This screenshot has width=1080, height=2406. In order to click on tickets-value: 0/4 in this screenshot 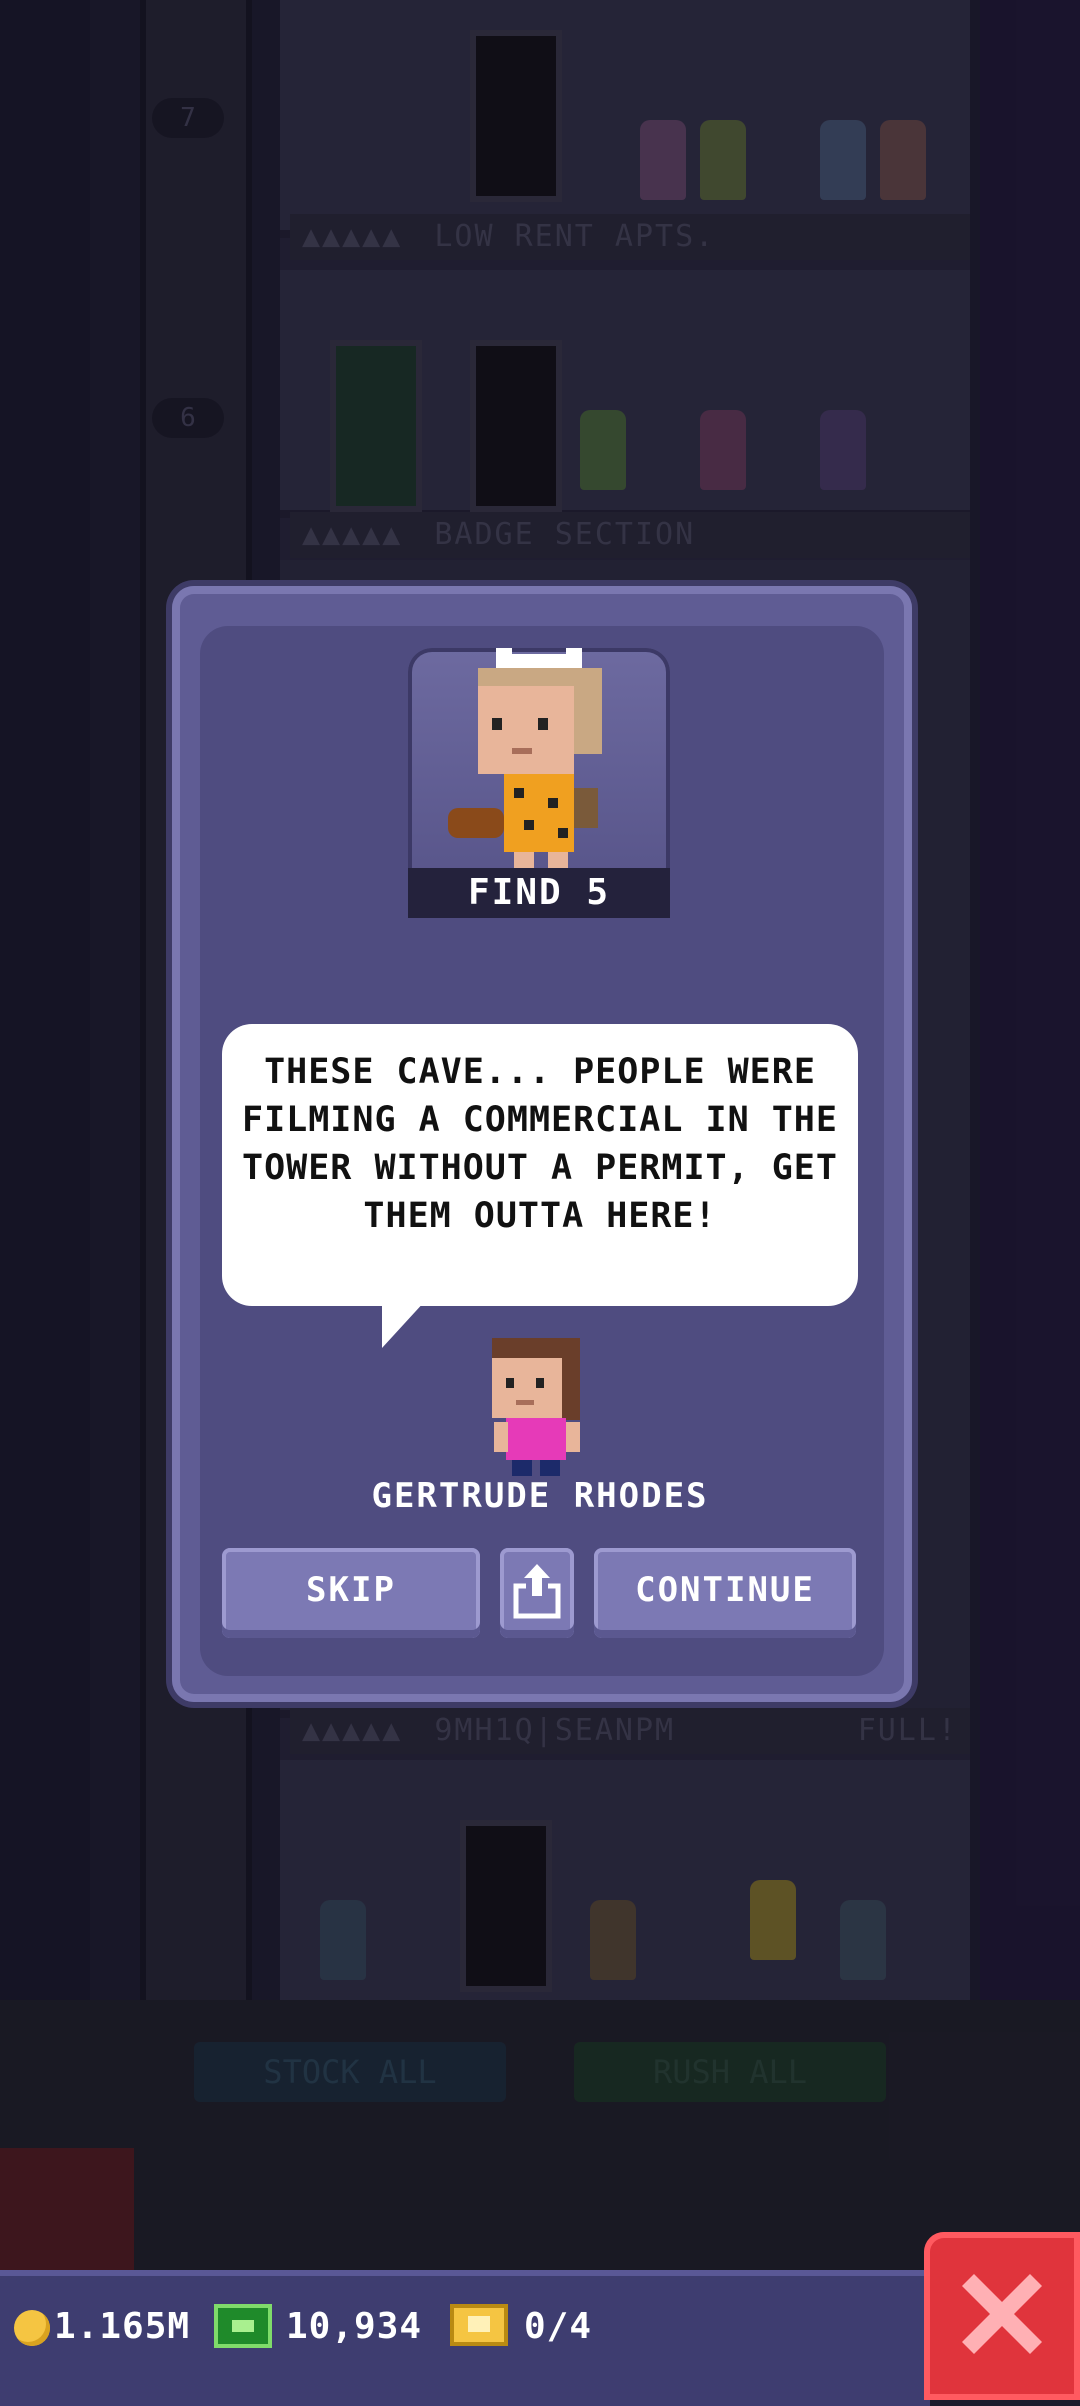, I will do `click(558, 2326)`.